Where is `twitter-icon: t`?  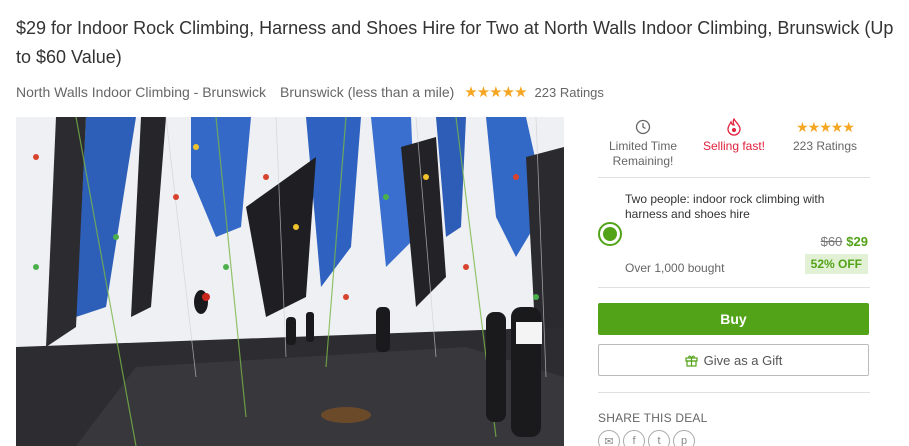 twitter-icon: t is located at coordinates (659, 438).